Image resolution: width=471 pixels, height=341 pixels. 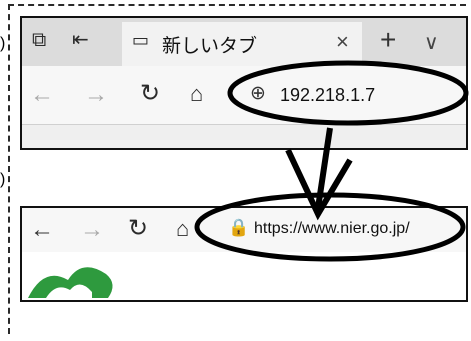 I want to click on lock-icon: 🔒, so click(x=239, y=227).